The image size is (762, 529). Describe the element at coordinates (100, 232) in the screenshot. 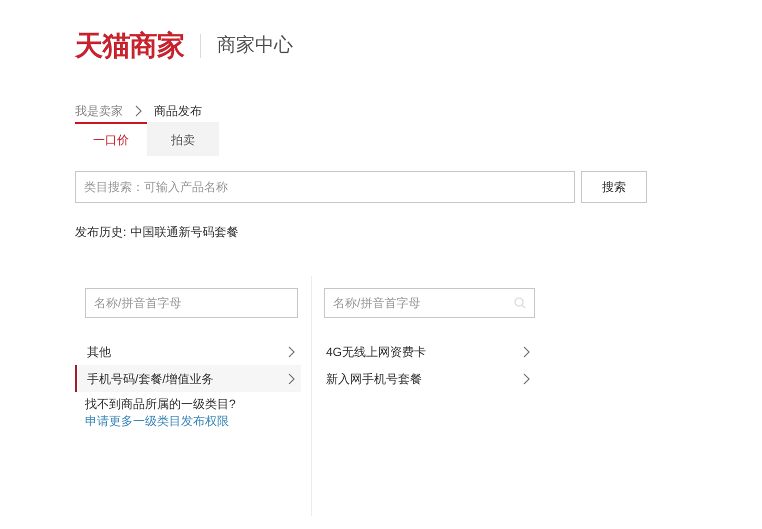

I see `history-label: 发布历史:` at that location.